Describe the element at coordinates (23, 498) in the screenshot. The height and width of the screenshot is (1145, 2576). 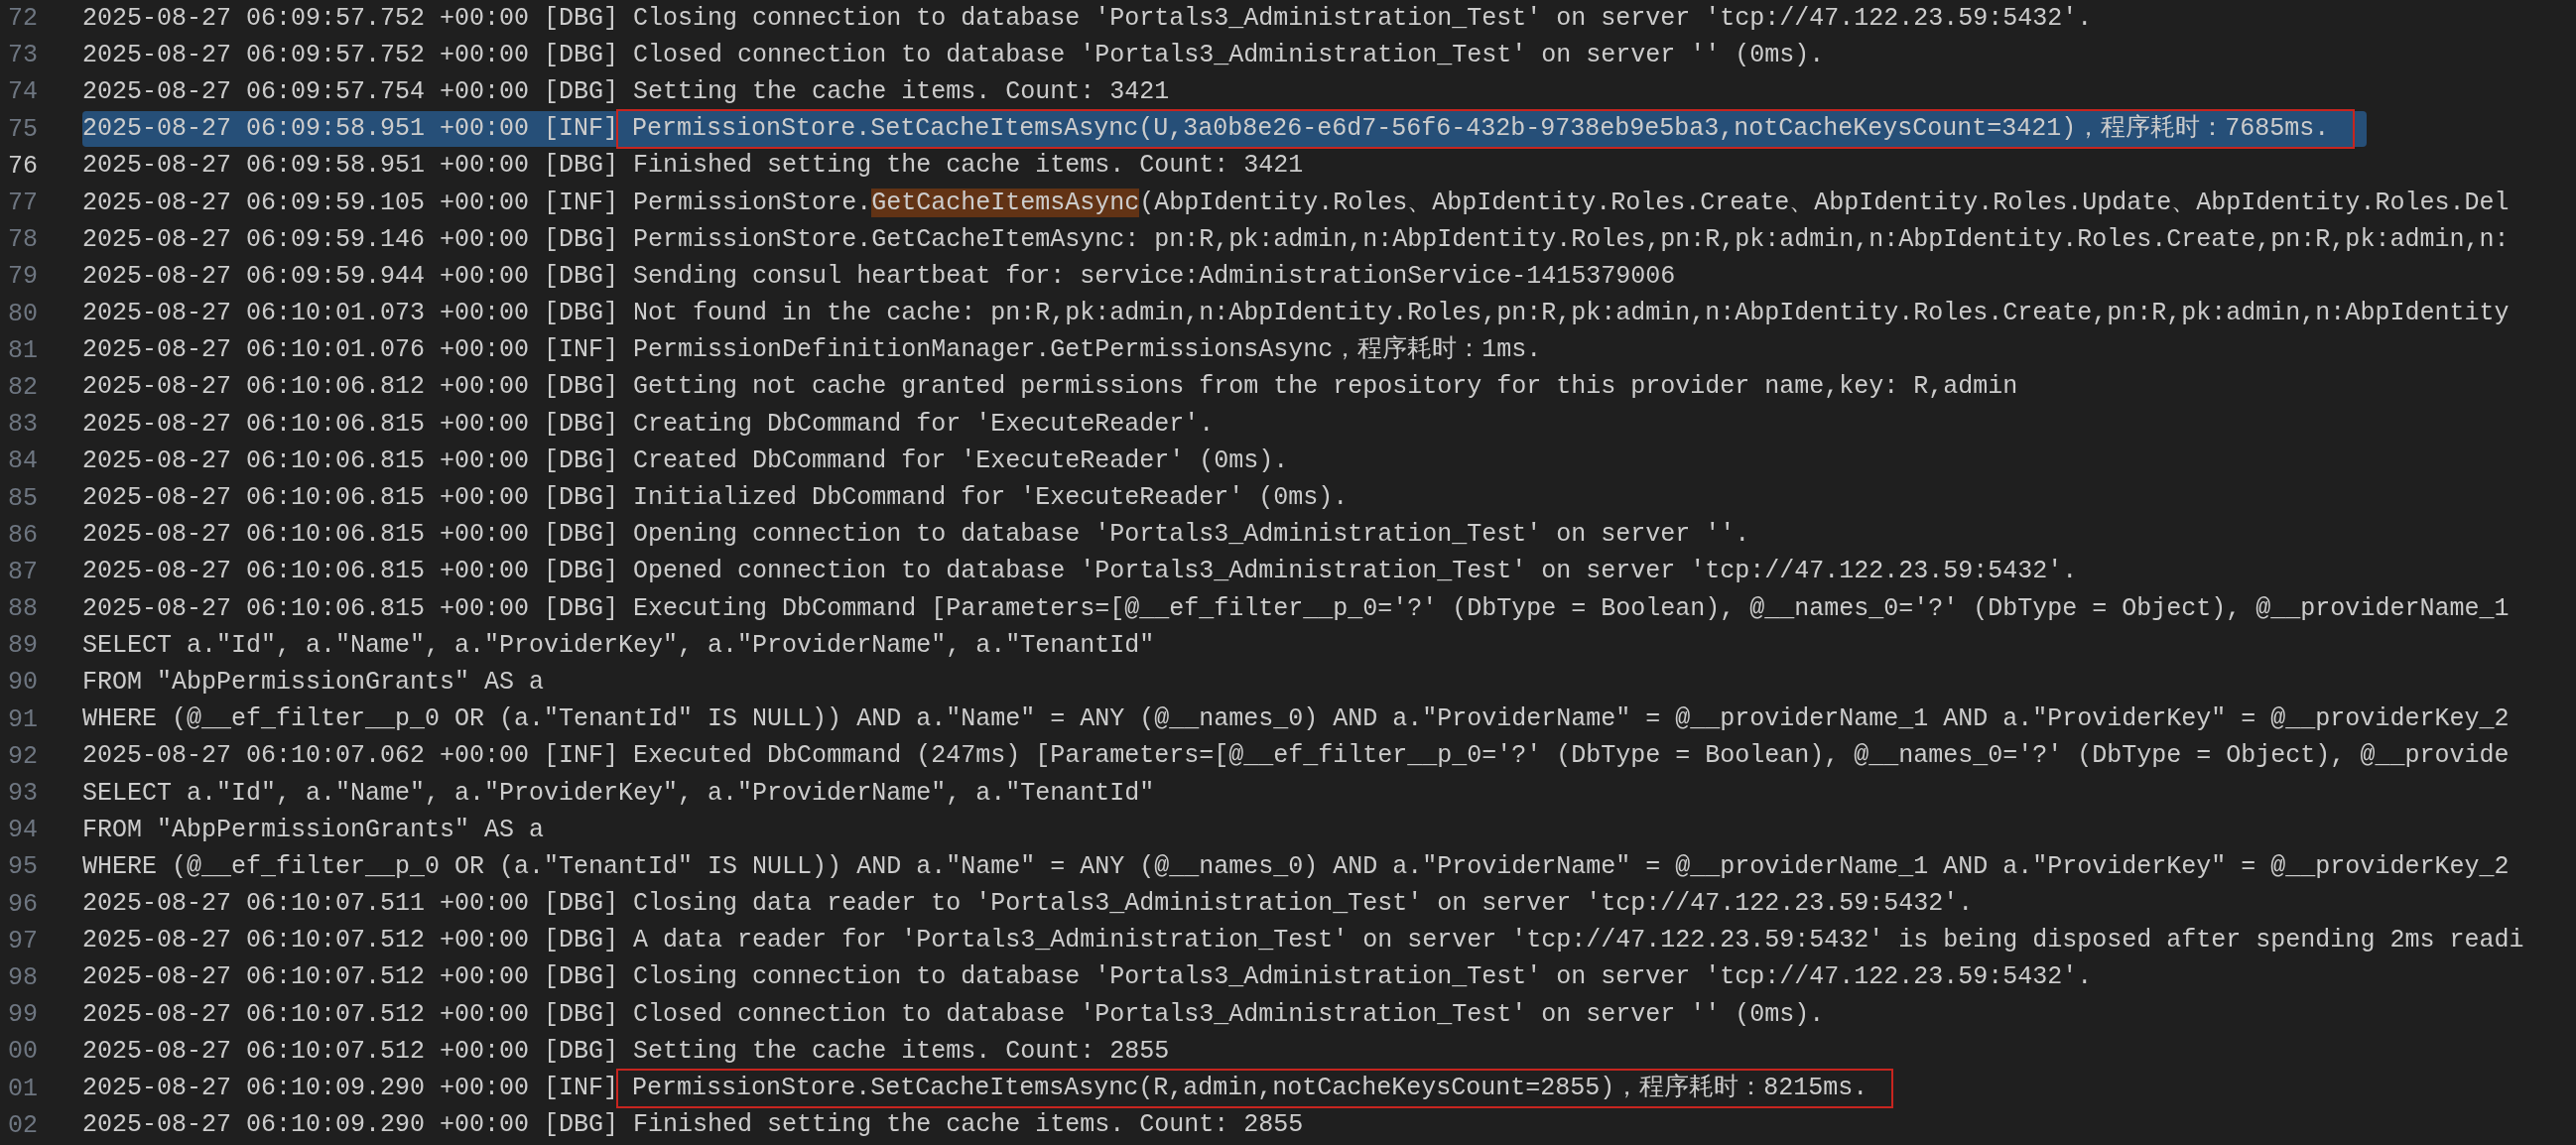
I see `line-number: 85` at that location.